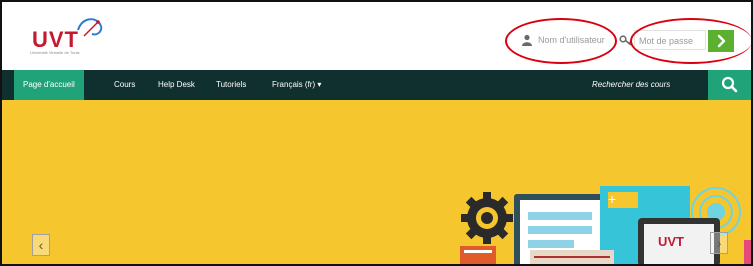 Image resolution: width=753 pixels, height=266 pixels. I want to click on chevron-right-icon, so click(721, 41).